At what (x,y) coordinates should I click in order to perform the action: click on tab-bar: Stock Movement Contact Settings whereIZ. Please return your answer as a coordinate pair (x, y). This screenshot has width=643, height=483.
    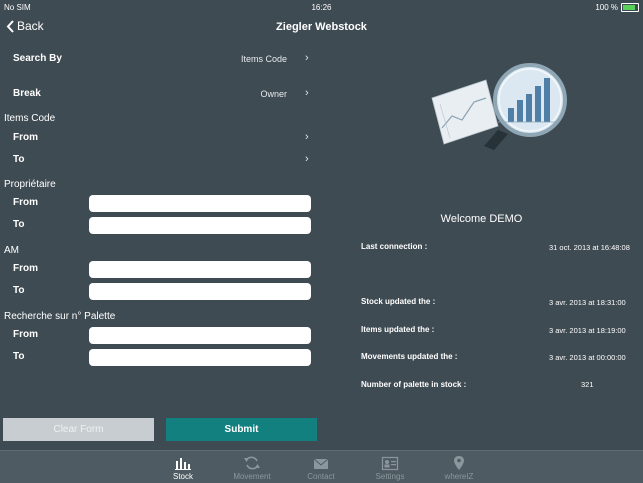
    Looking at the image, I should click on (321, 466).